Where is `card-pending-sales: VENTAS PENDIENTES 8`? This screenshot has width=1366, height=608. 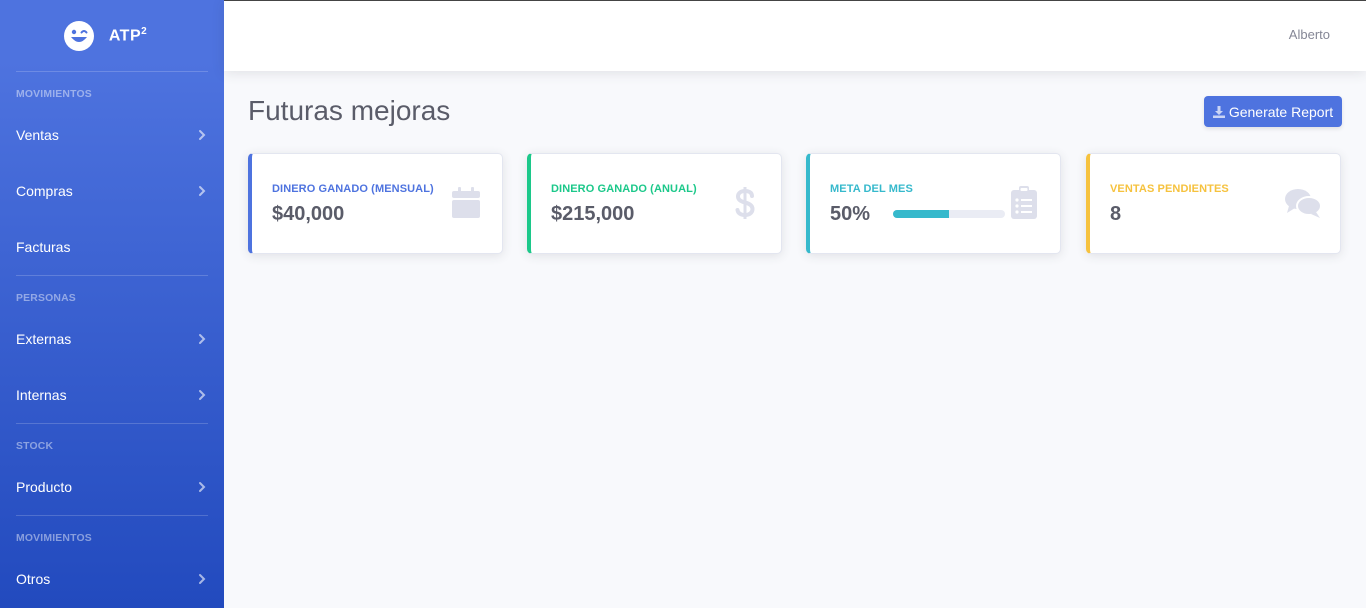 card-pending-sales: VENTAS PENDIENTES 8 is located at coordinates (1213, 203).